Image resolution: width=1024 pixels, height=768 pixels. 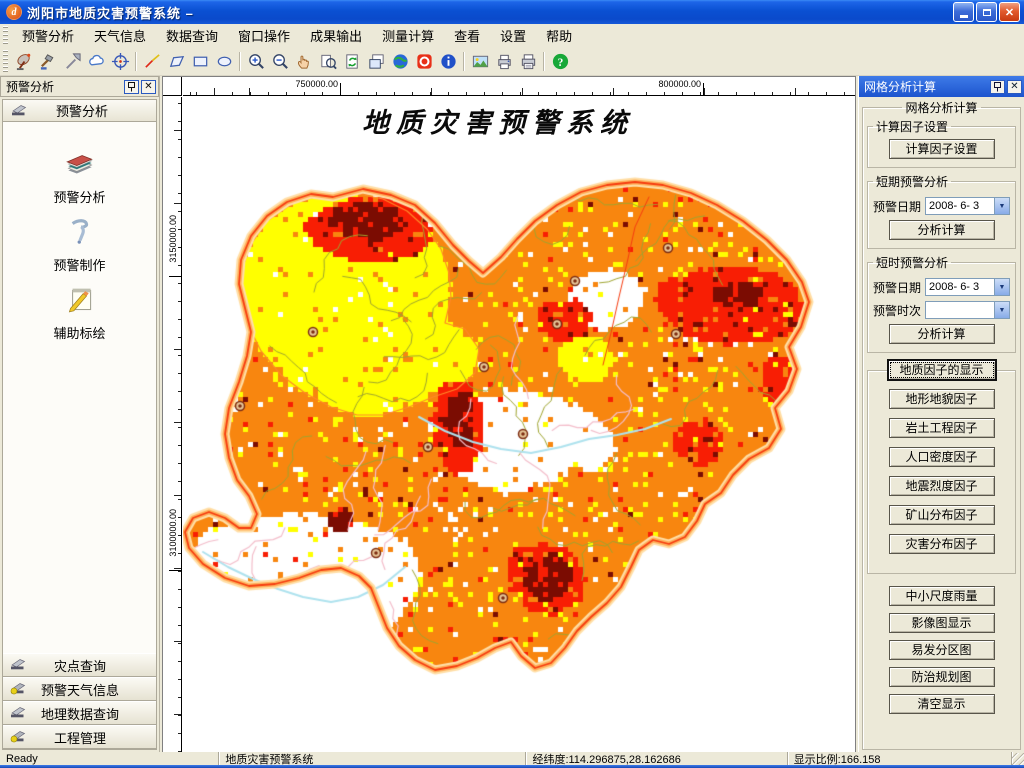 I want to click on left-panel-section-1: 预警天气信息, so click(x=79, y=689).